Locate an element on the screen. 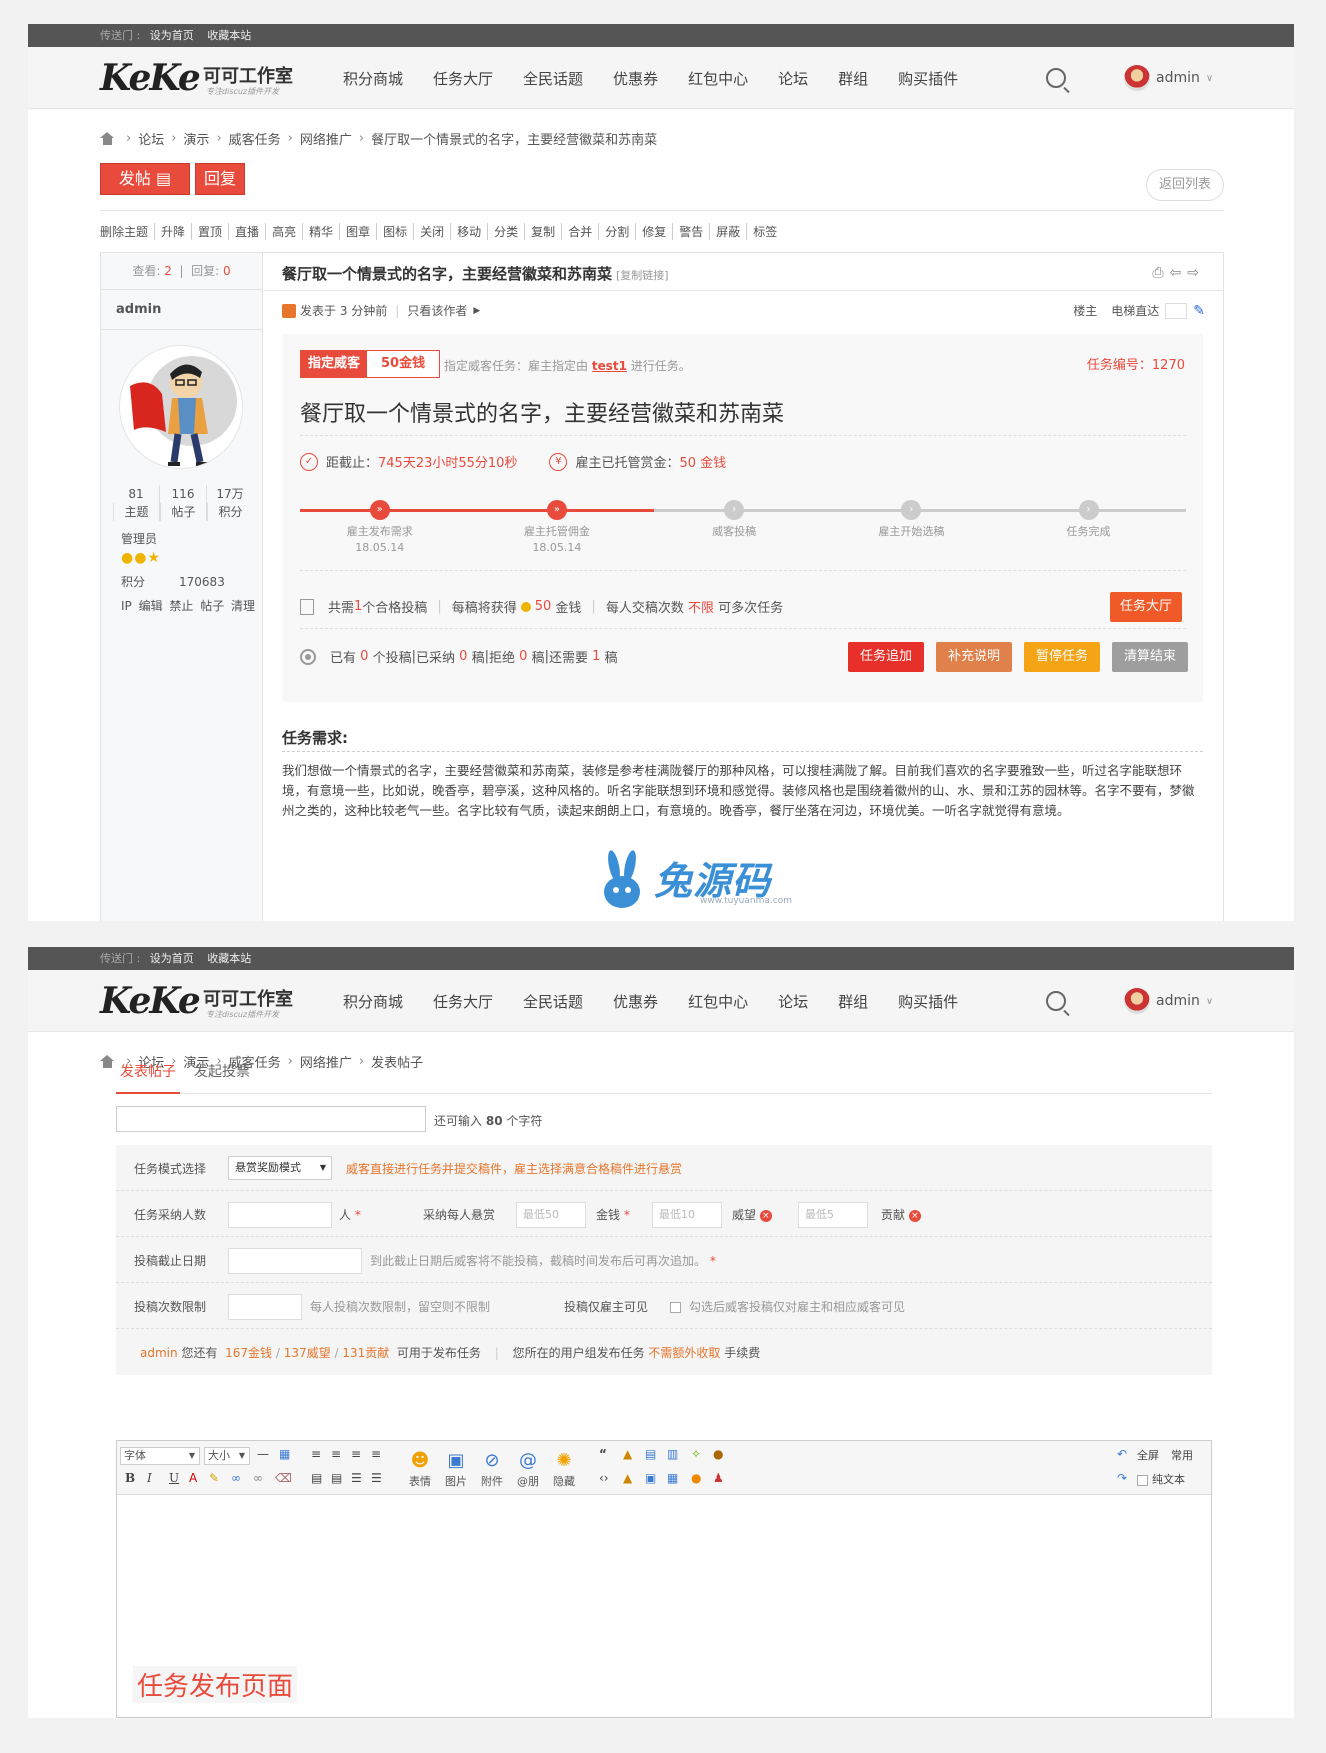 The height and width of the screenshot is (1753, 1326). copy-link: [复制链接] is located at coordinates (642, 275).